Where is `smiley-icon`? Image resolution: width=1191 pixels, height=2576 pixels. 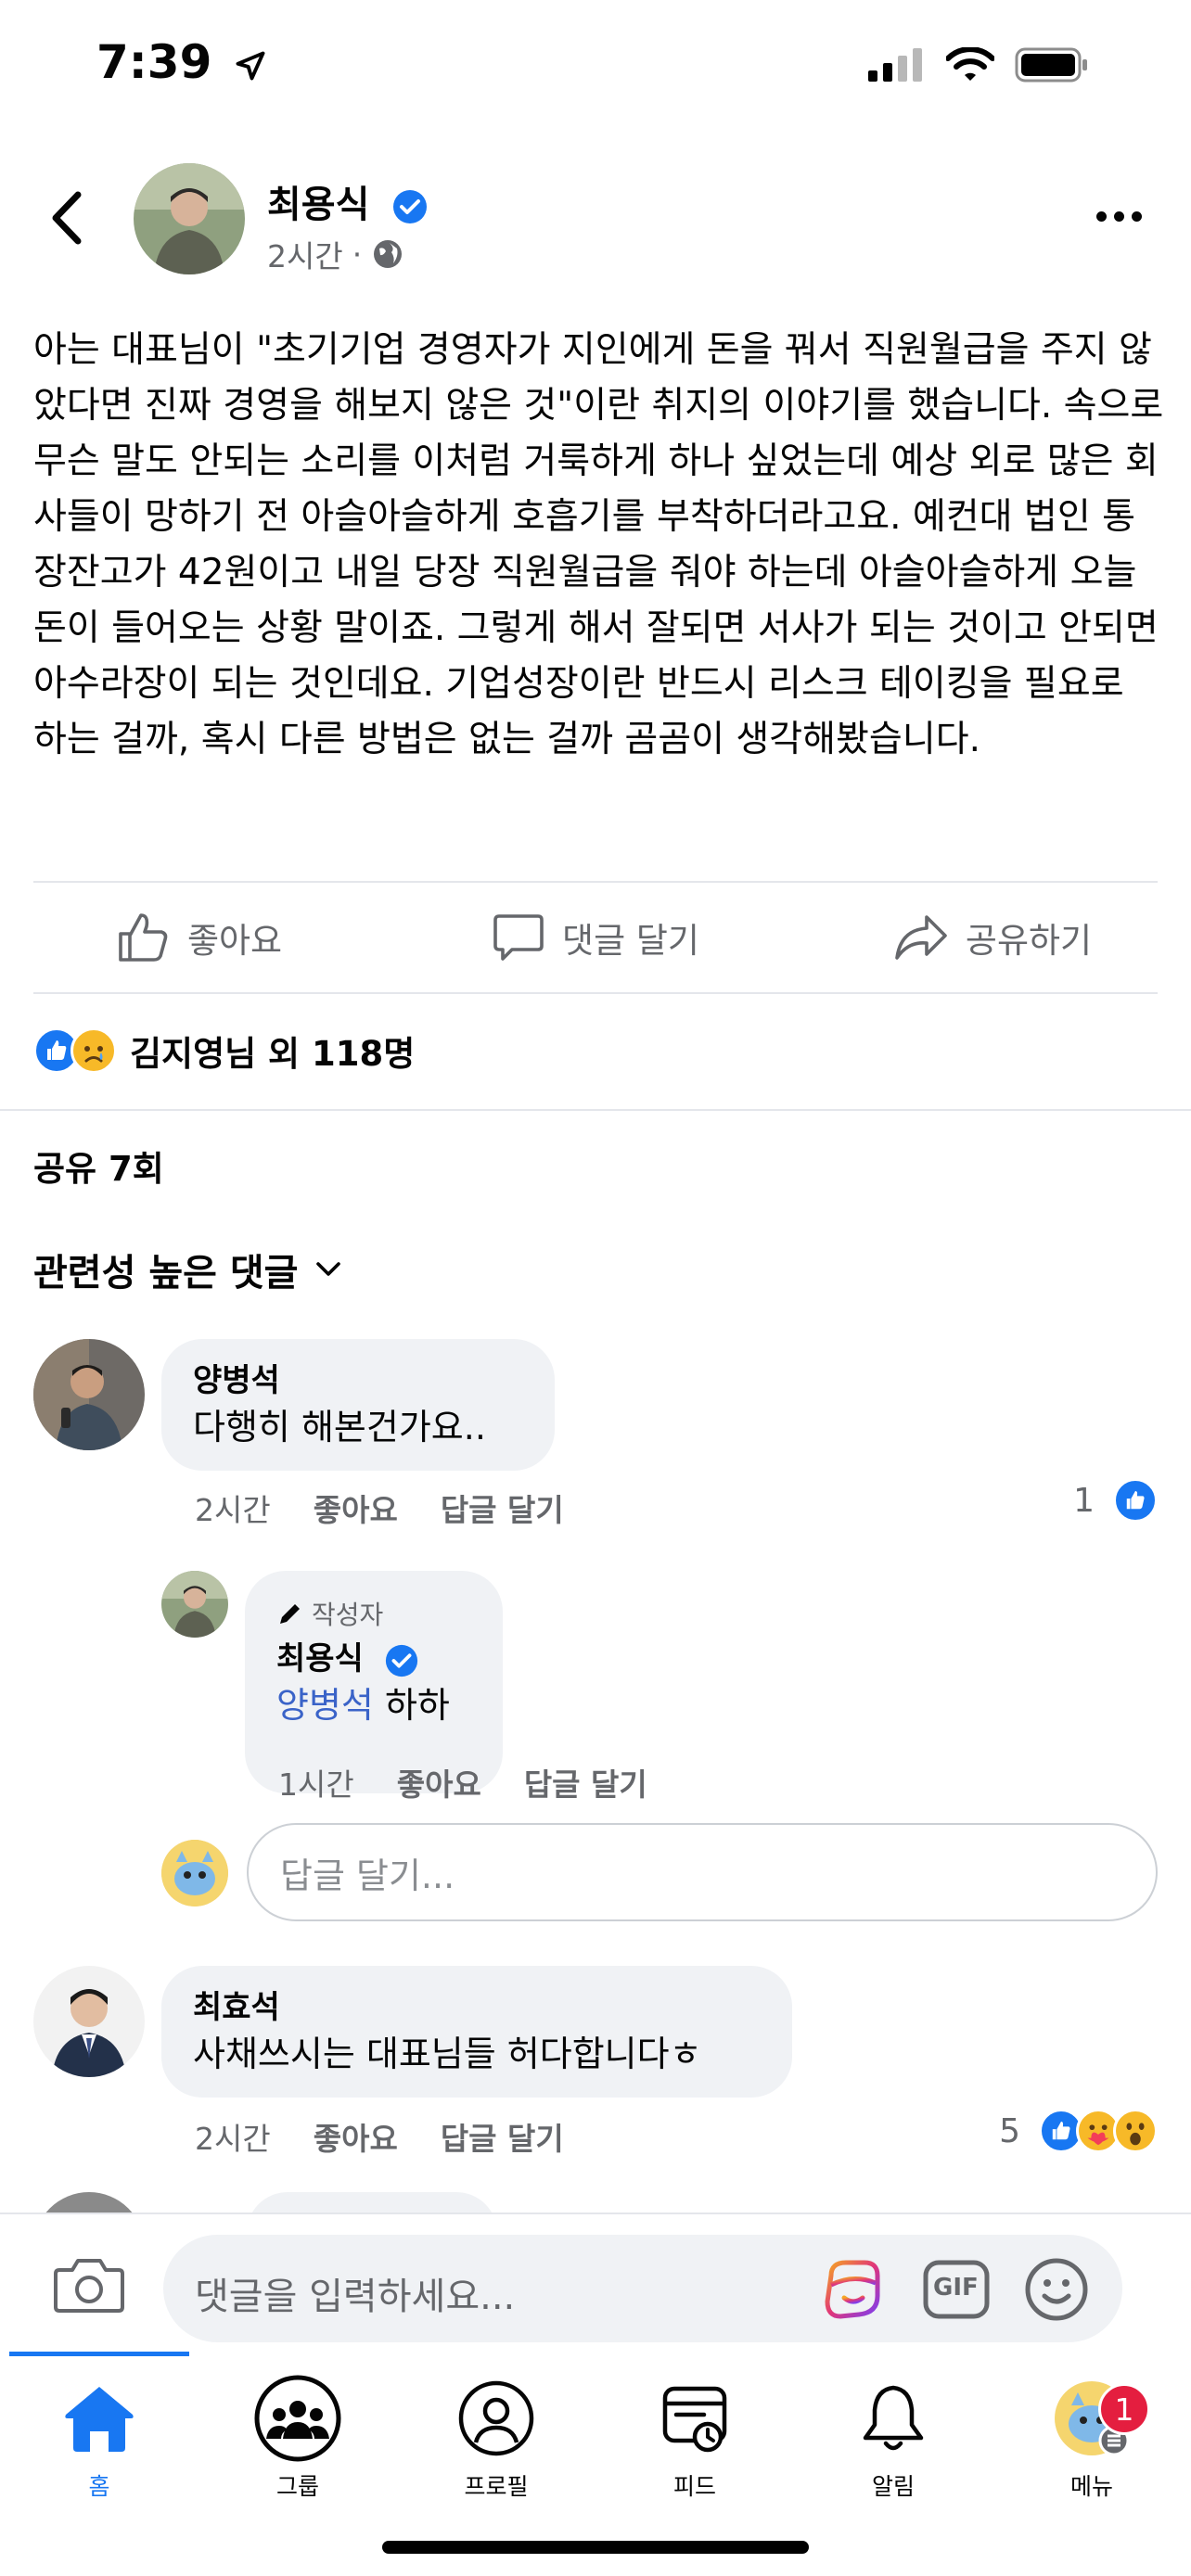
smiley-icon is located at coordinates (1056, 2289).